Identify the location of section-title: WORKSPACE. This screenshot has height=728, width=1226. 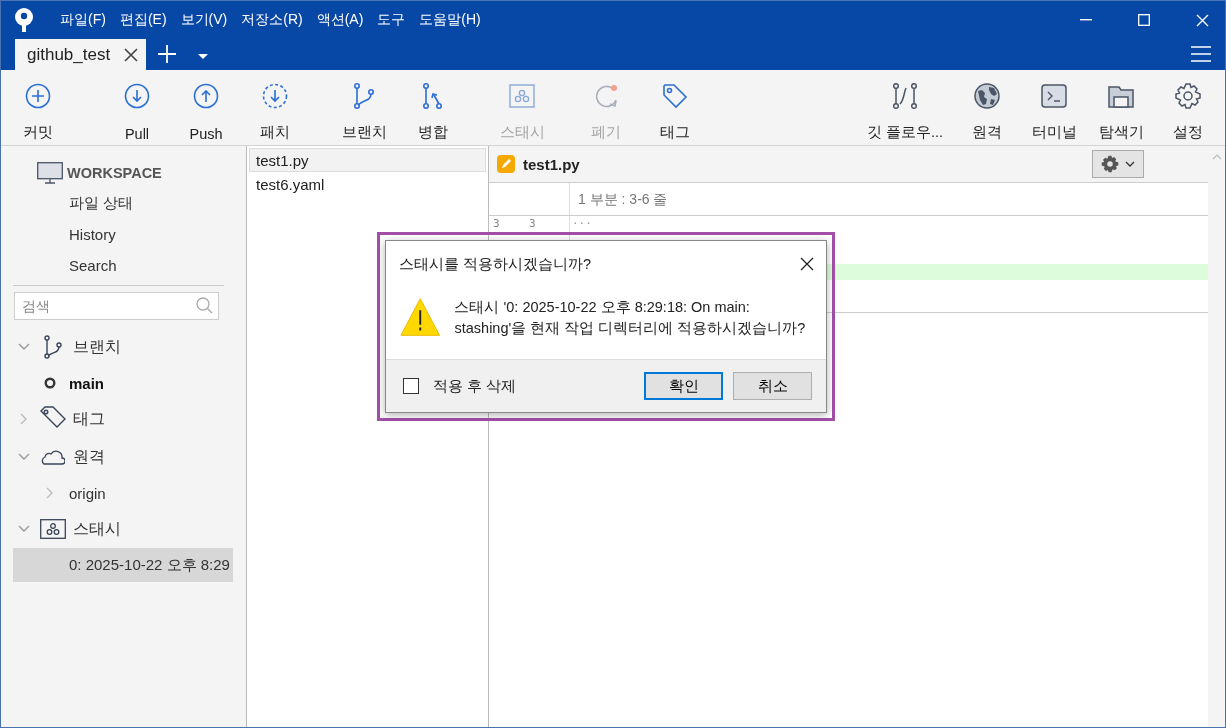
(114, 173).